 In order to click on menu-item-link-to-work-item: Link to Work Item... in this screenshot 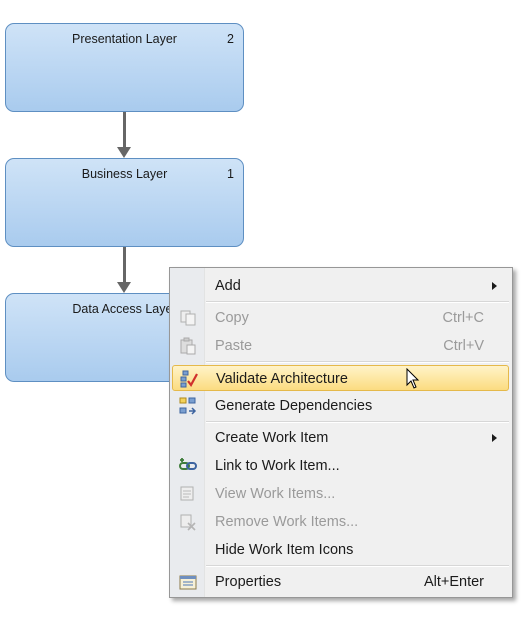, I will do `click(340, 466)`.